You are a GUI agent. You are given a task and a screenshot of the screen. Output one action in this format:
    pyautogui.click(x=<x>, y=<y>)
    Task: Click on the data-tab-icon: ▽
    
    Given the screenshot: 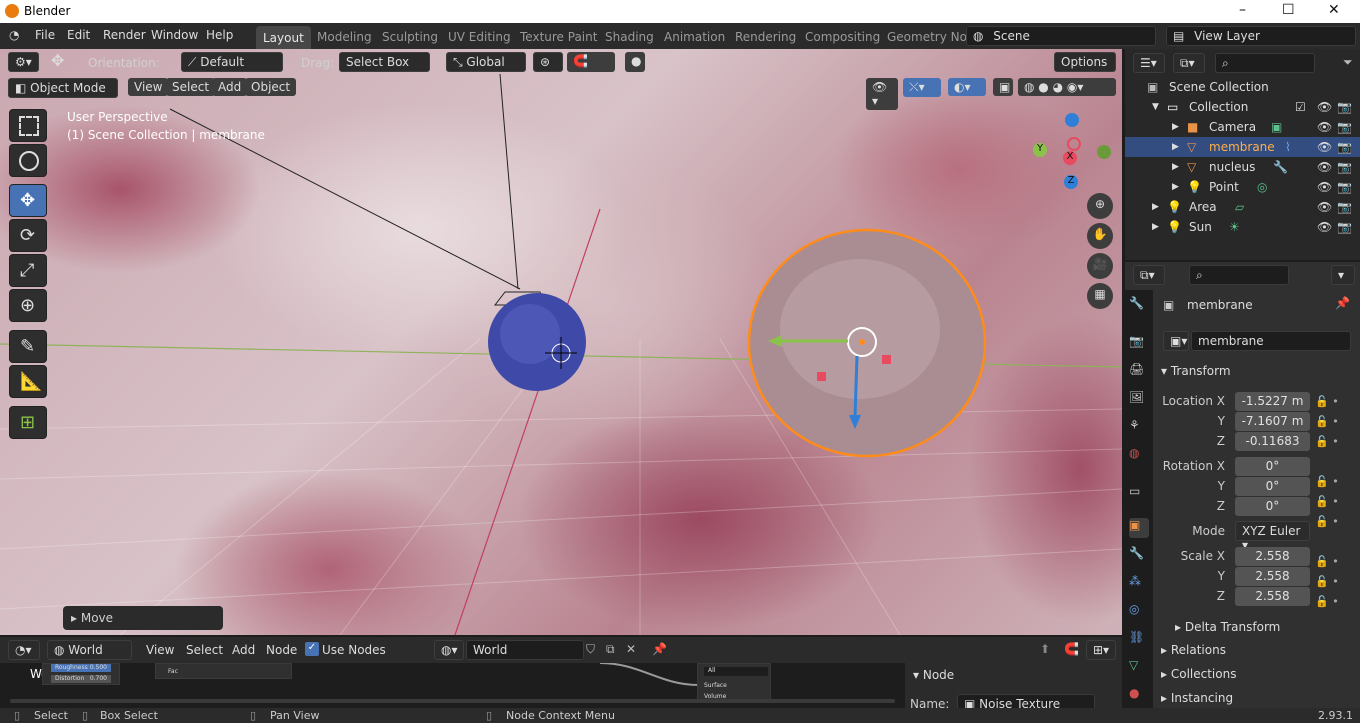 What is the action you would take?
    pyautogui.click(x=1139, y=668)
    